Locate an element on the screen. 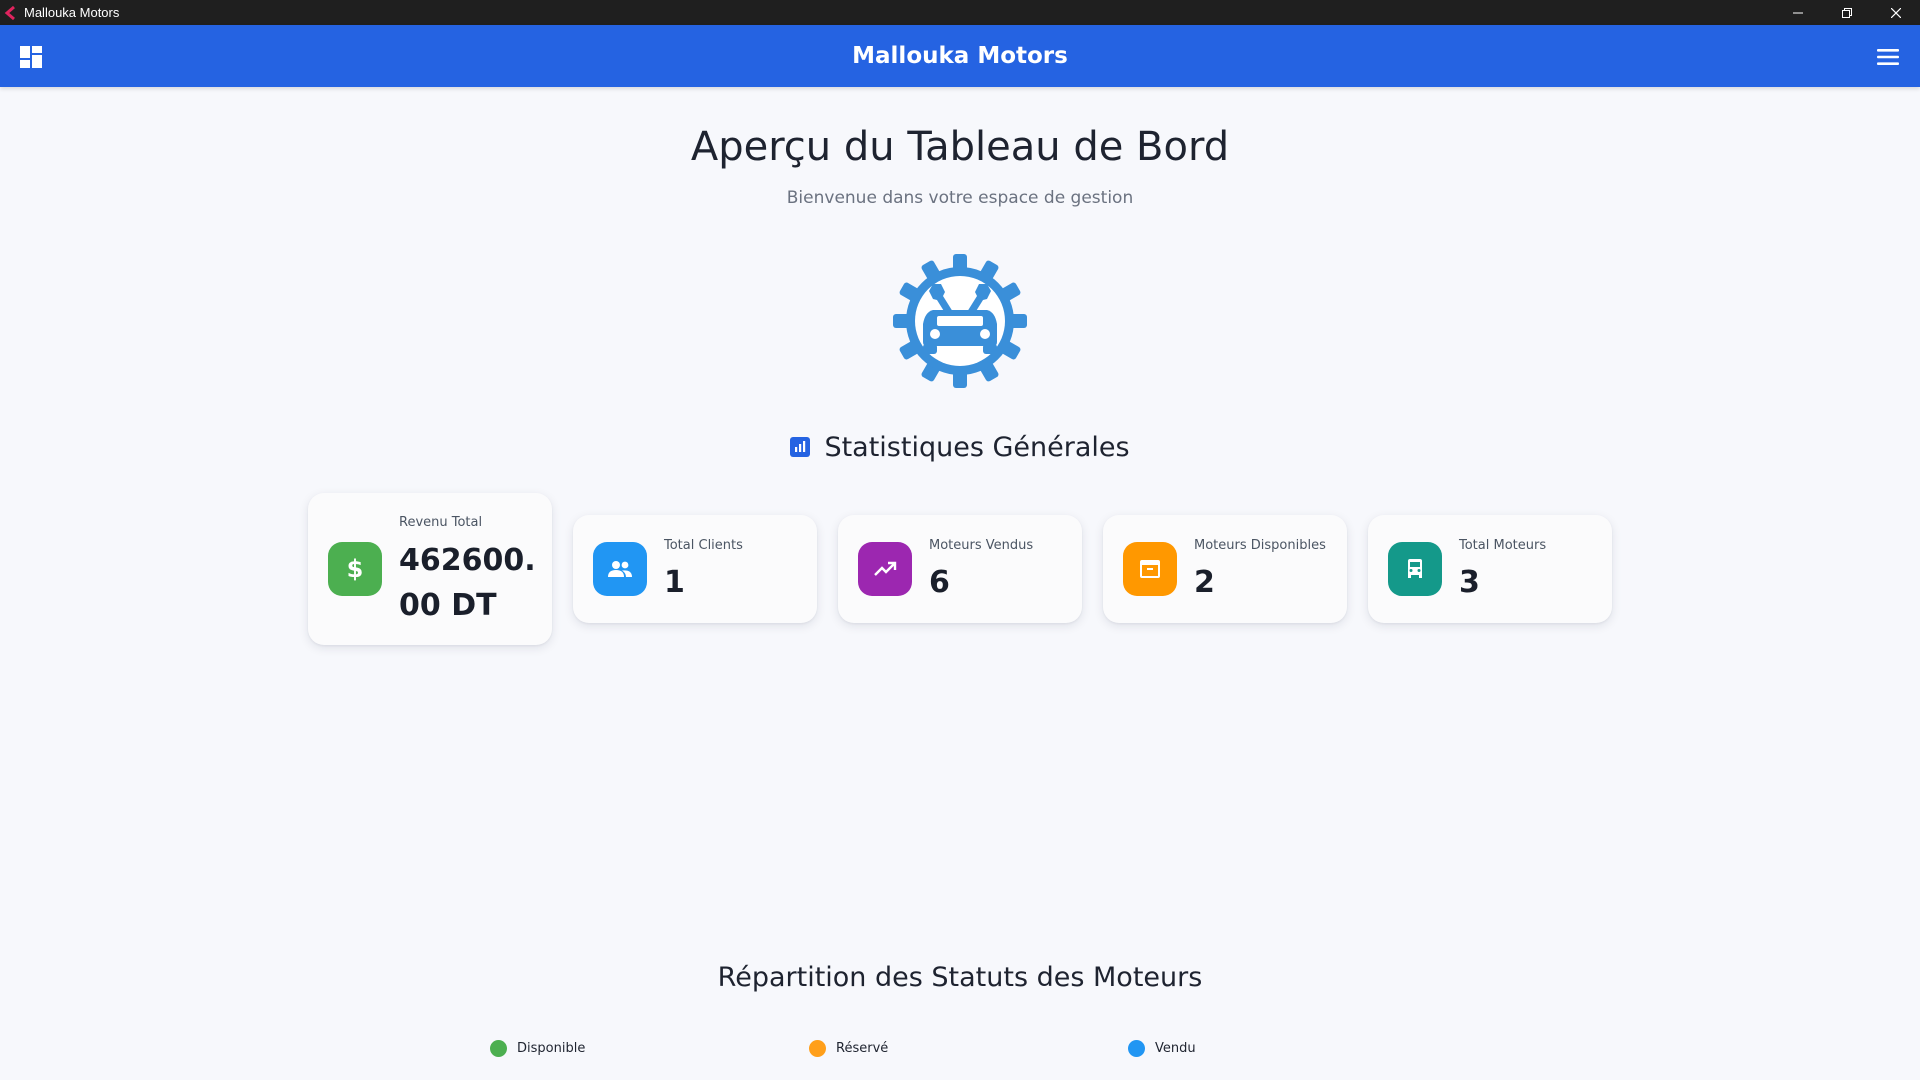 The height and width of the screenshot is (1080, 1920). stat-label: Moteurs Disponibles is located at coordinates (1260, 545).